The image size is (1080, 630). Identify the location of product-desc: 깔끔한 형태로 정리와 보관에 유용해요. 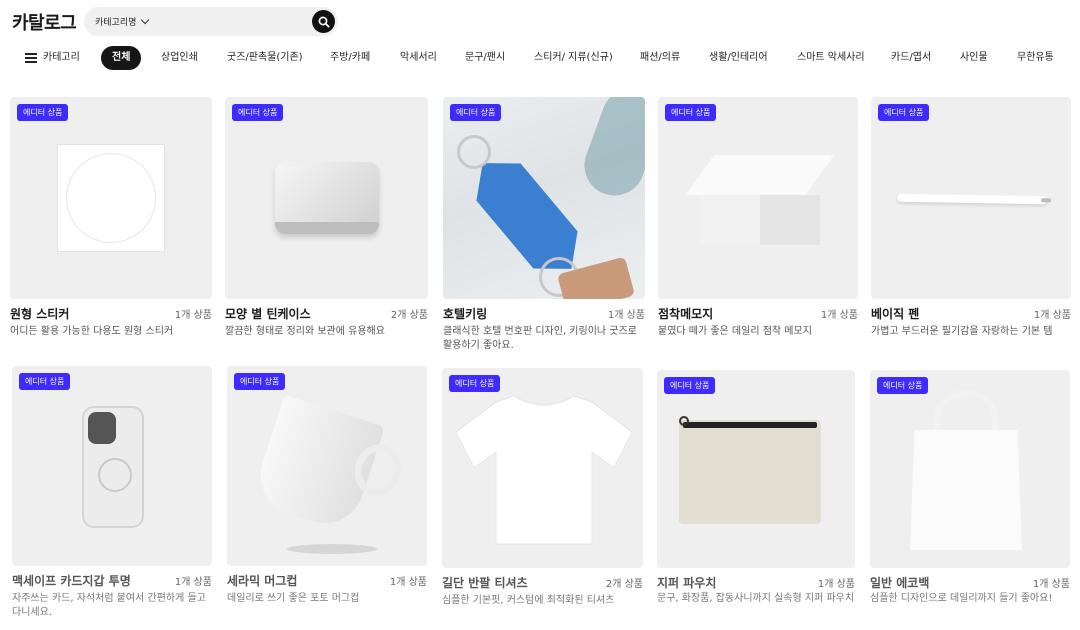
(305, 331).